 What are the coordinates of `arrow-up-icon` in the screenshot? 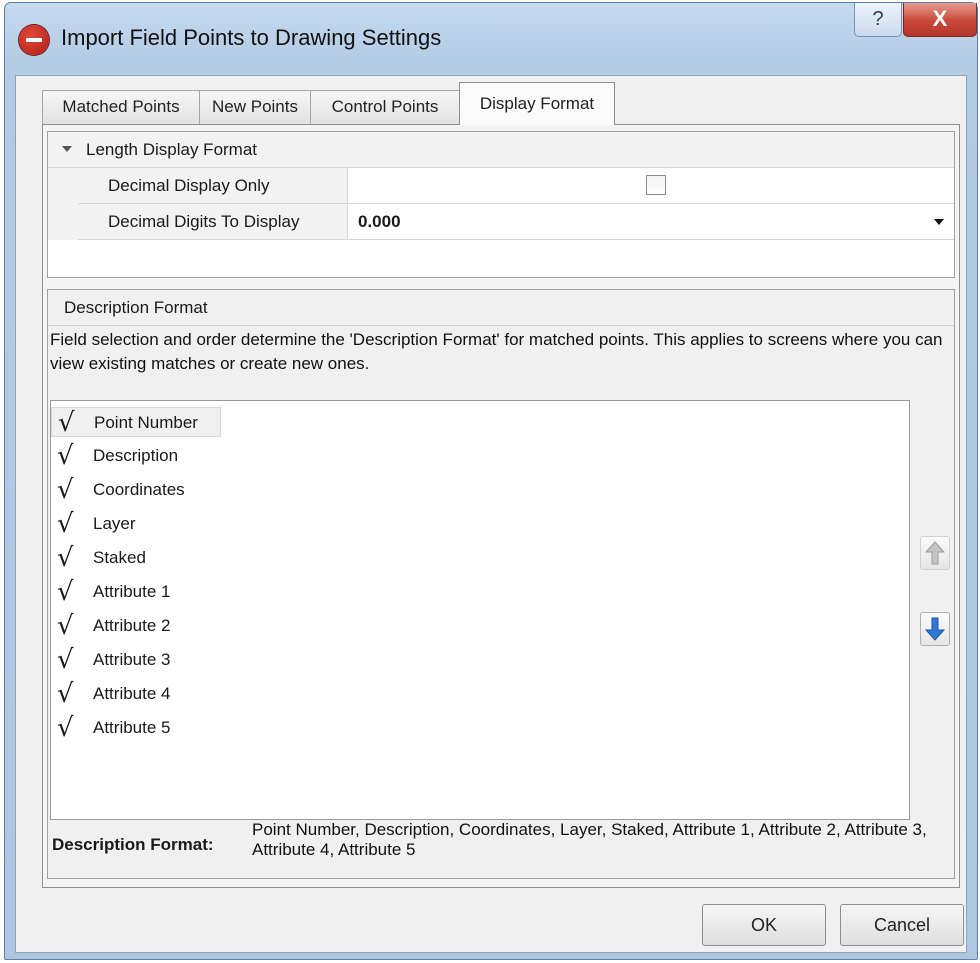 It's located at (935, 553).